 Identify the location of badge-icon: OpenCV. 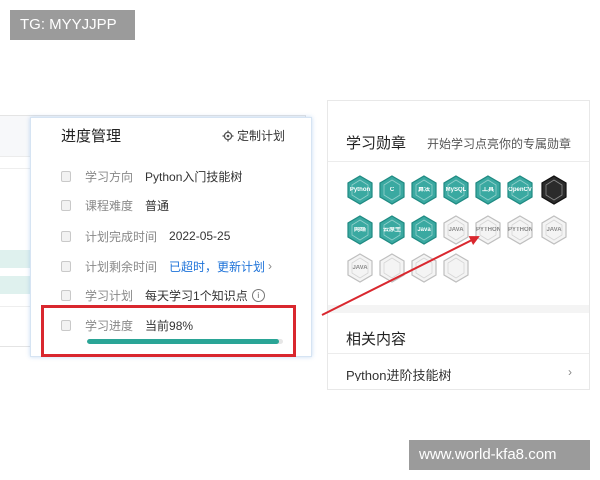
(520, 190).